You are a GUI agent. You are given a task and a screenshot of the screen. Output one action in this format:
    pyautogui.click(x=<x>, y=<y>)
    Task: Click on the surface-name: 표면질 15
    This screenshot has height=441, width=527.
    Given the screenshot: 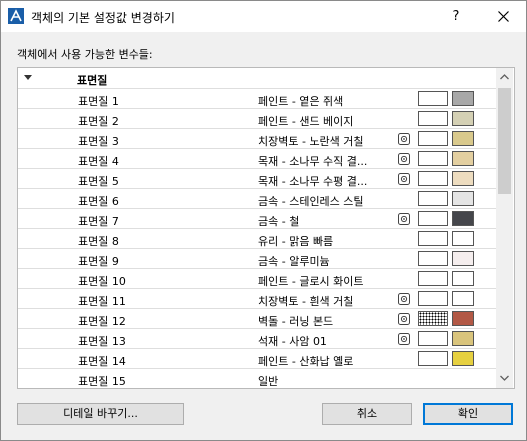 What is the action you would take?
    pyautogui.click(x=102, y=381)
    